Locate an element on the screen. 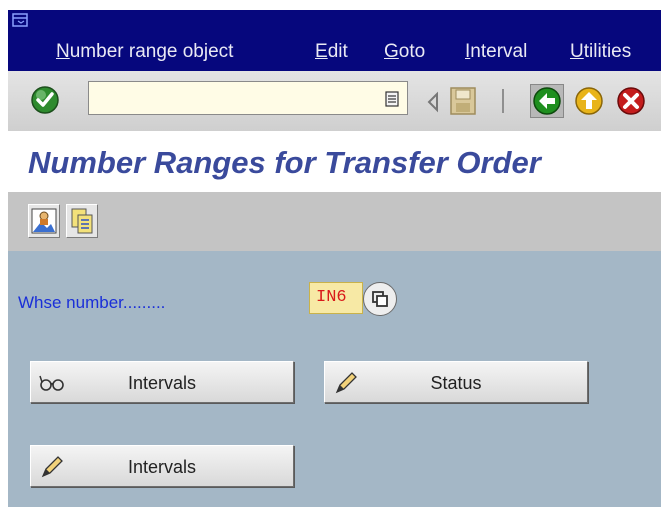 The width and height of the screenshot is (661, 507). system-menu-icon is located at coordinates (20, 20).